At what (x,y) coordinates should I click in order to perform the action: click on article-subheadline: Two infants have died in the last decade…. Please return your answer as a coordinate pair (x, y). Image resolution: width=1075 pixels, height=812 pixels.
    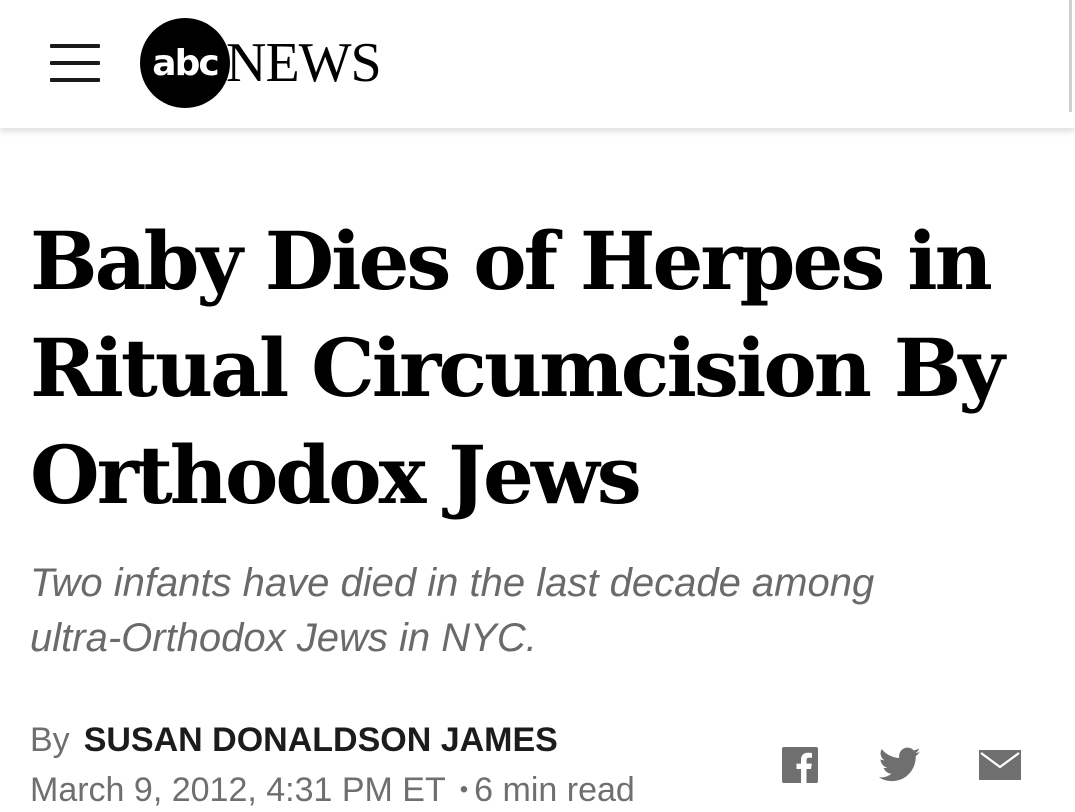
    Looking at the image, I should click on (530, 611).